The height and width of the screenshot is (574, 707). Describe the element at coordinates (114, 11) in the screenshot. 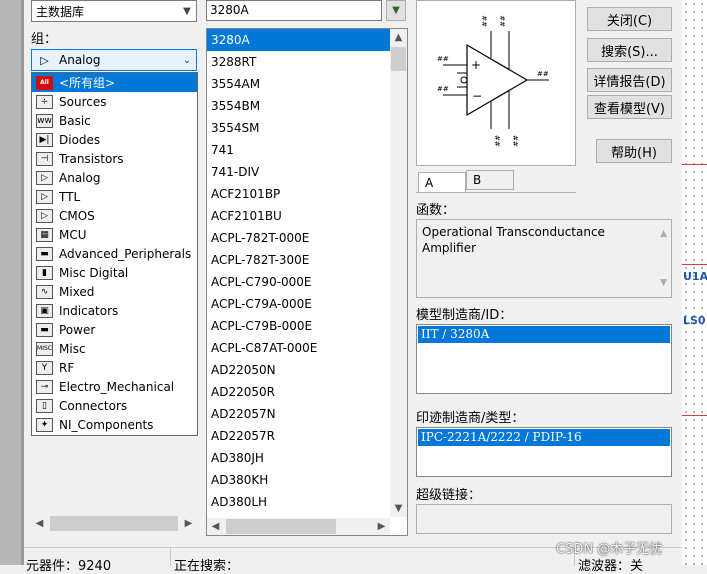

I see `database-select: 主数据库 ▼` at that location.